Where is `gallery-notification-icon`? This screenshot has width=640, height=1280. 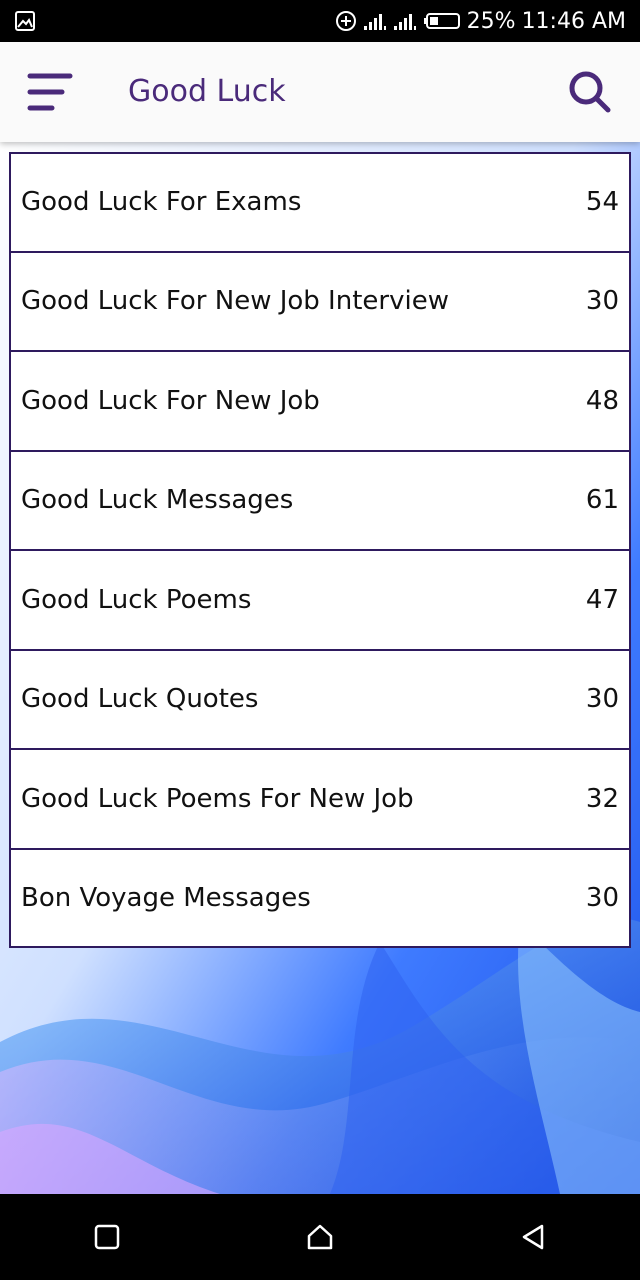
gallery-notification-icon is located at coordinates (25, 21).